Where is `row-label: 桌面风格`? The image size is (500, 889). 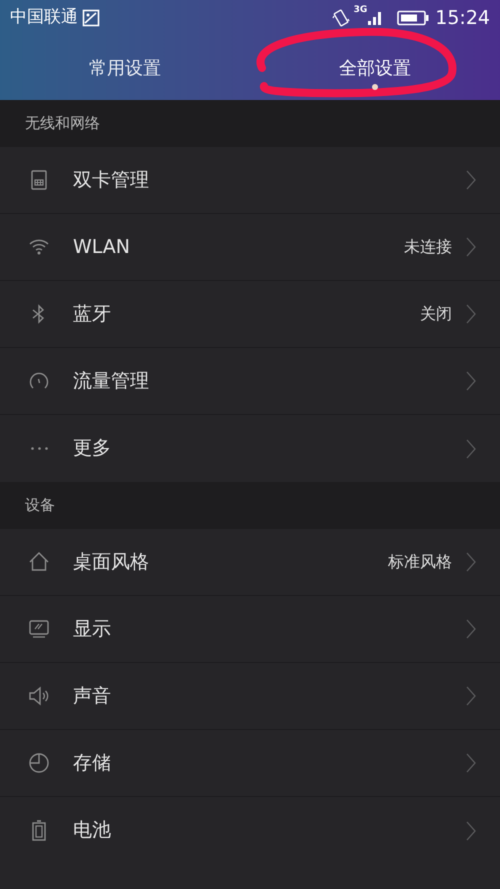
row-label: 桌面风格 is located at coordinates (111, 562).